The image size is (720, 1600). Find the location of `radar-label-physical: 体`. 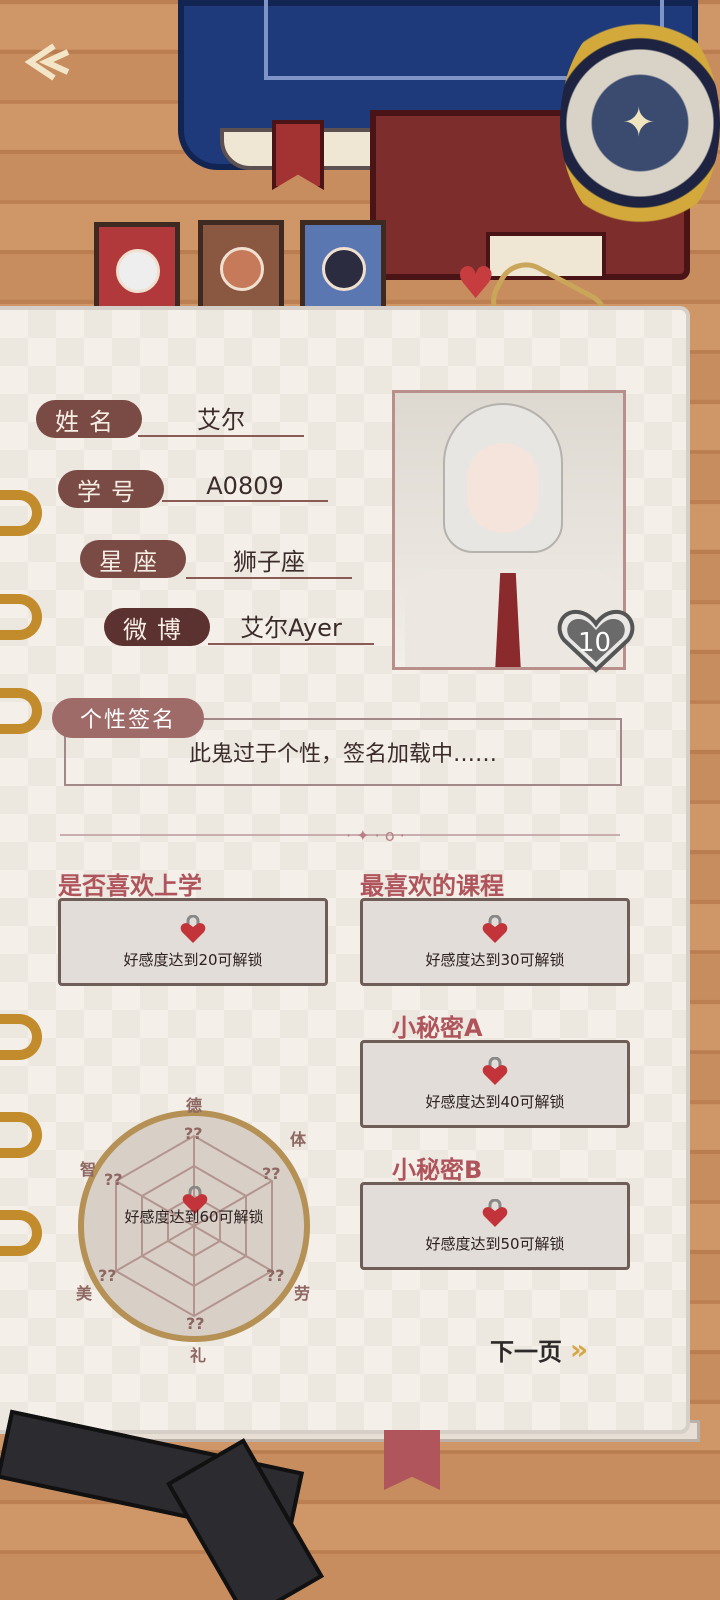

radar-label-physical: 体 is located at coordinates (298, 1139).